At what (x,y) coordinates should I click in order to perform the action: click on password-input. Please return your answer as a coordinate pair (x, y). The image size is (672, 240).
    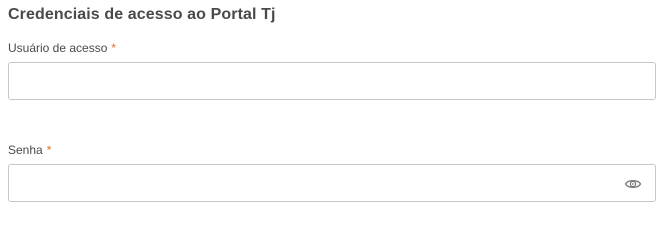
    Looking at the image, I should click on (332, 183).